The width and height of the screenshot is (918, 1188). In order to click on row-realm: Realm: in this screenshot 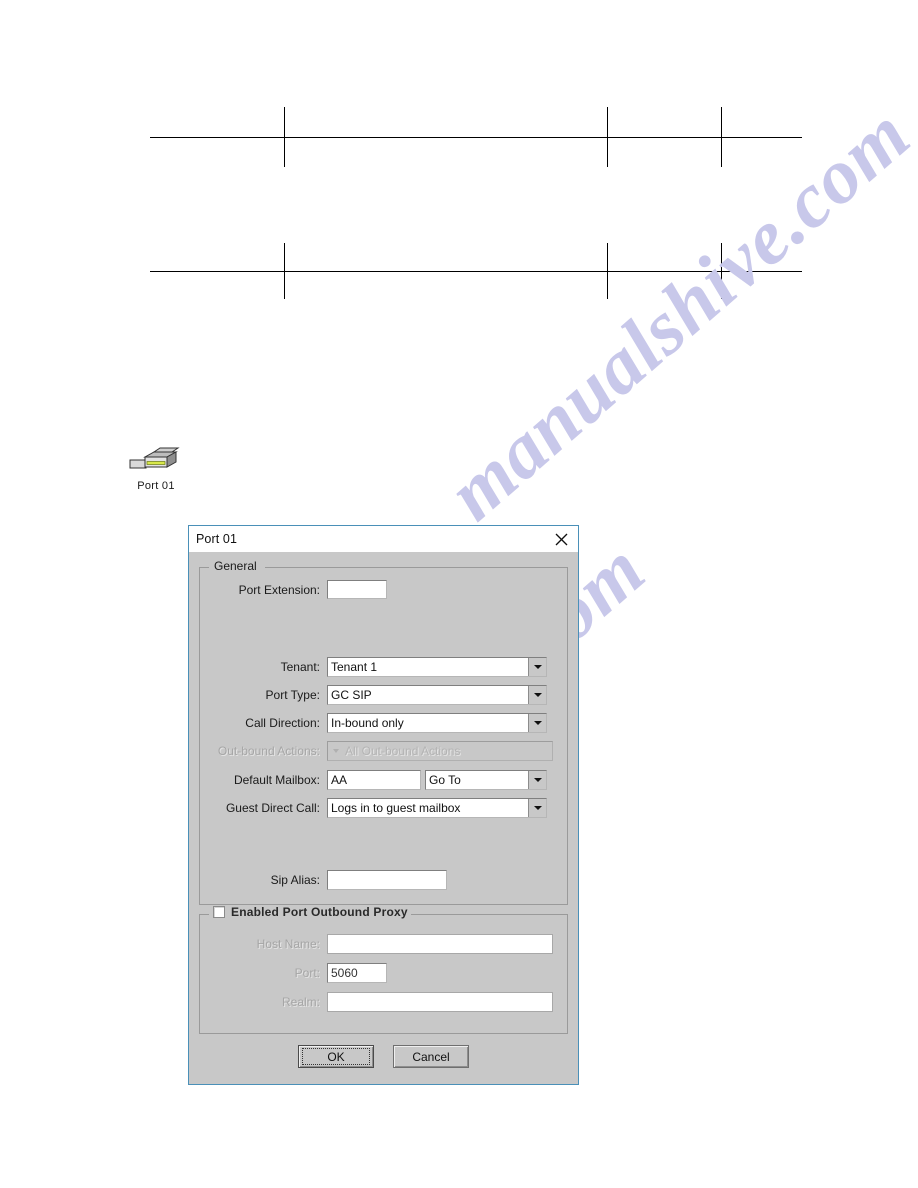, I will do `click(379, 1002)`.